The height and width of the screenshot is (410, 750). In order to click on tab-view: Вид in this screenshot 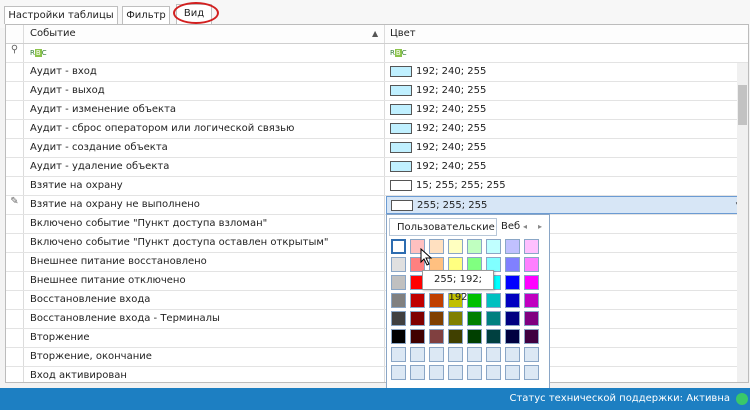, I will do `click(196, 13)`.